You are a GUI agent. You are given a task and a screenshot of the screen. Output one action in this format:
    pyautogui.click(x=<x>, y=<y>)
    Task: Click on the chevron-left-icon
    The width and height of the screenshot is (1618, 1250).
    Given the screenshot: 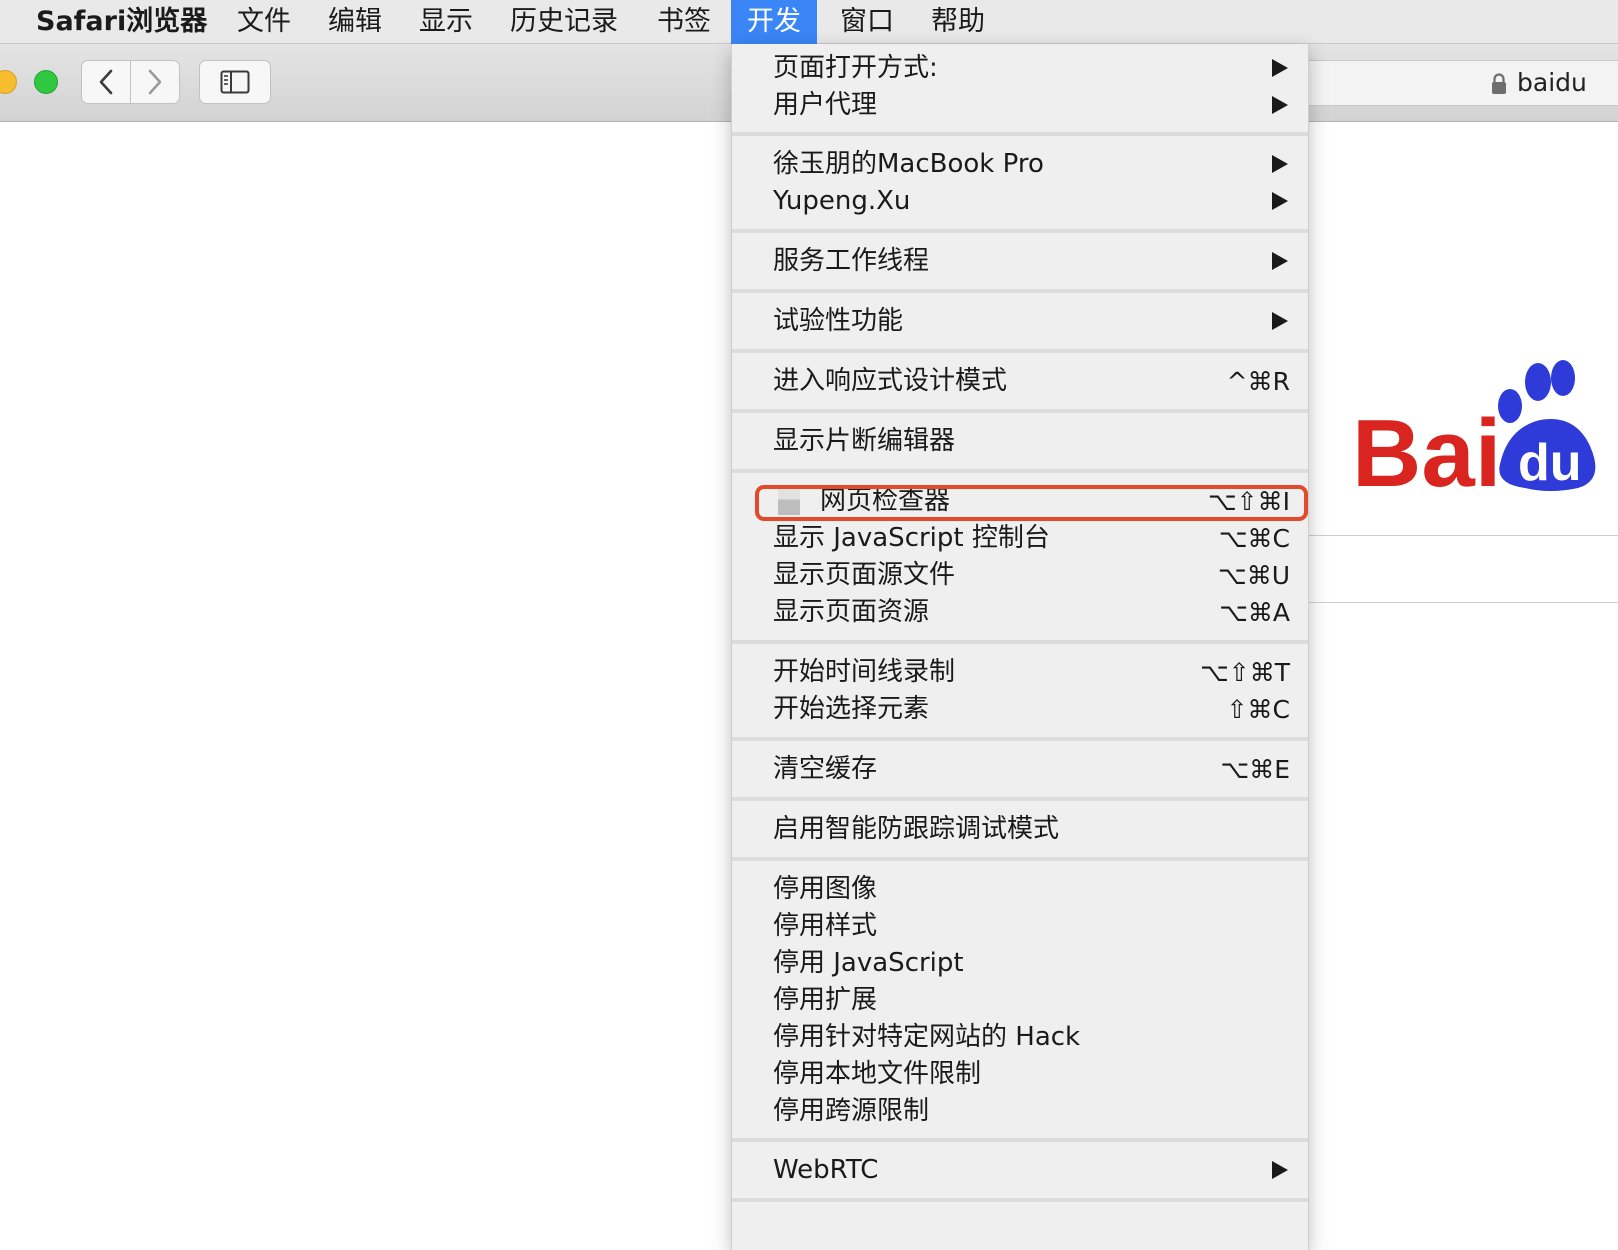 What is the action you would take?
    pyautogui.click(x=106, y=82)
    